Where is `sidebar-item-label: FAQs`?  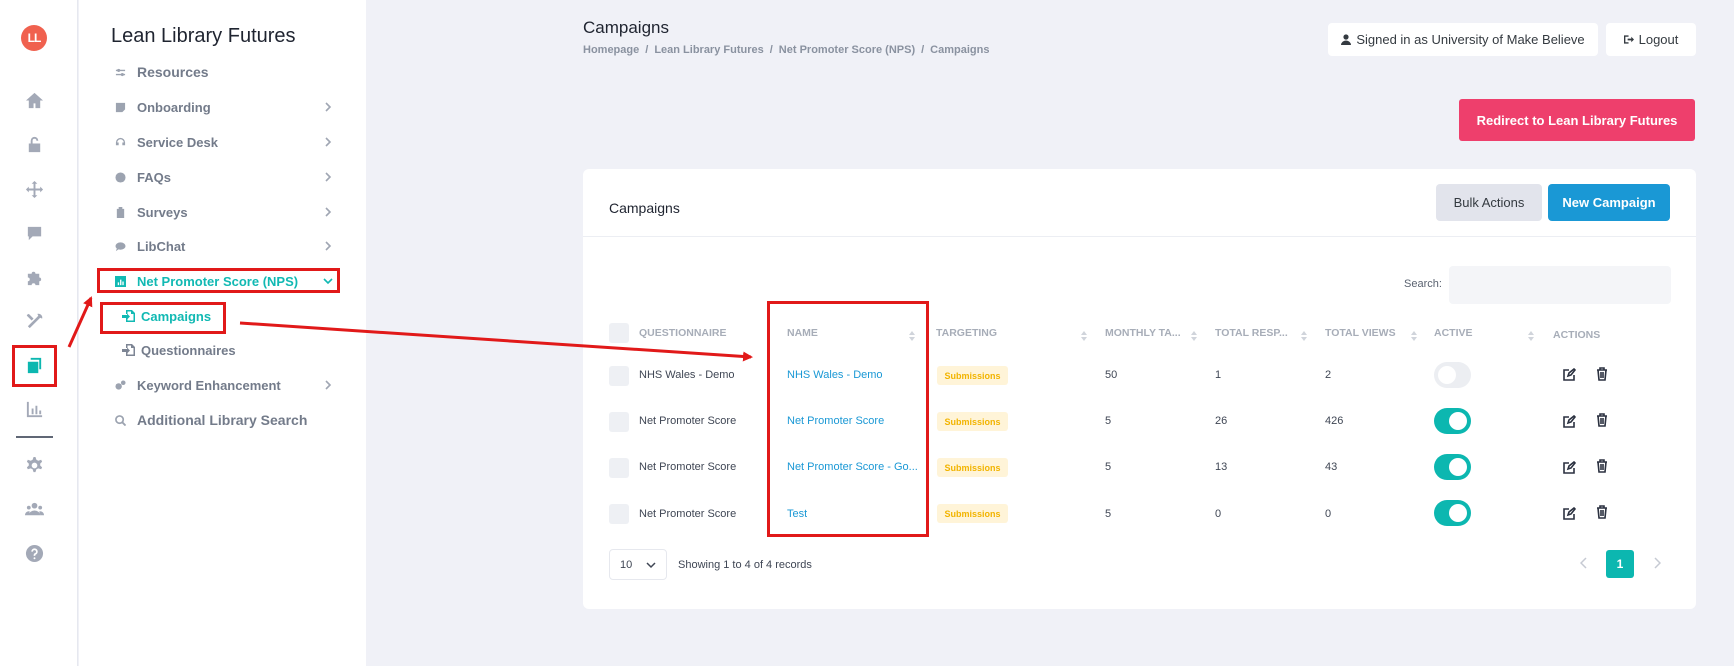 sidebar-item-label: FAQs is located at coordinates (154, 177).